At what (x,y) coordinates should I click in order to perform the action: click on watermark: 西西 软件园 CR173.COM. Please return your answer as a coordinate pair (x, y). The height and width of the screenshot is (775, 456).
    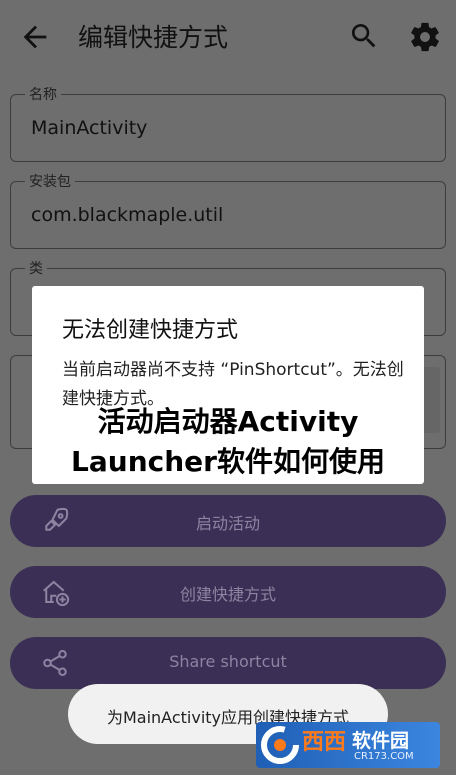
    Looking at the image, I should click on (348, 745).